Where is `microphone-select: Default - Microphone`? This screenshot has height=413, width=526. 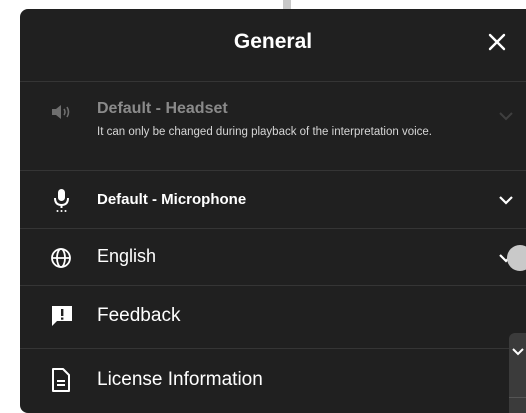 microphone-select: Default - Microphone is located at coordinates (273, 200).